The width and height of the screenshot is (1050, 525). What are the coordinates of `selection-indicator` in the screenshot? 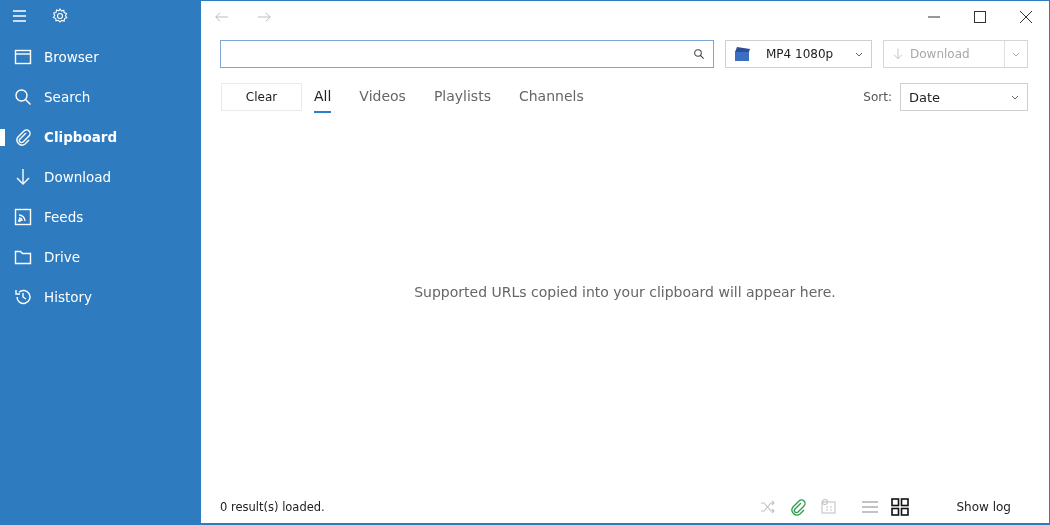 It's located at (2, 137).